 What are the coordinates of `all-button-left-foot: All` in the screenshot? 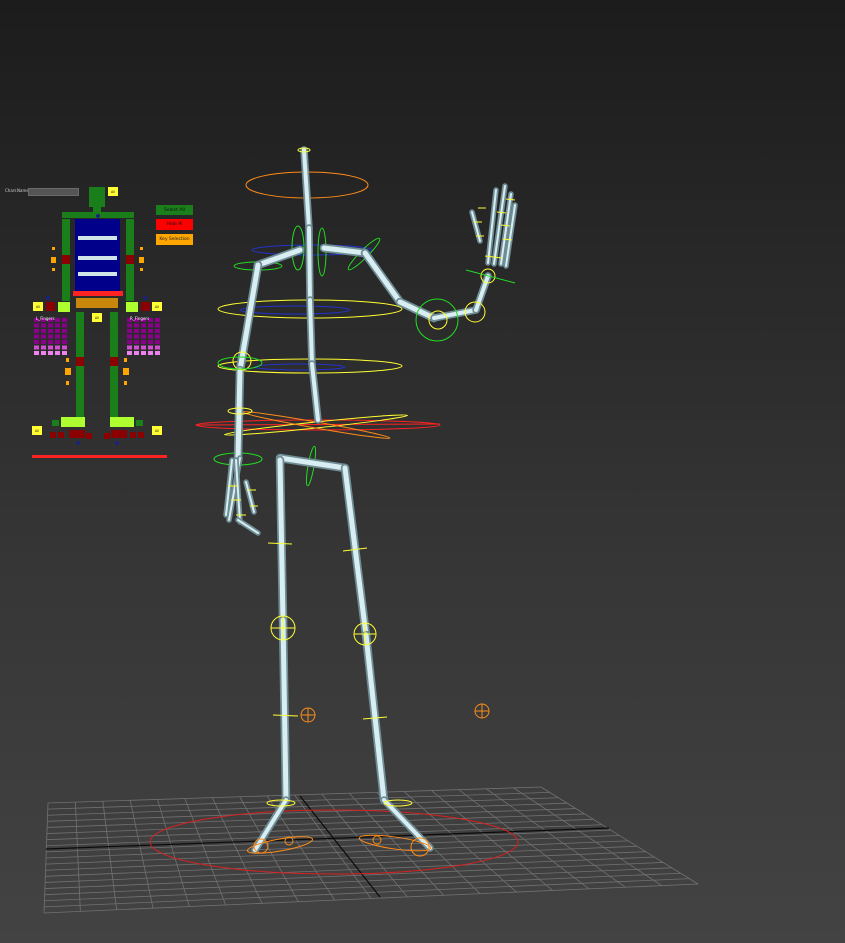 It's located at (37, 430).